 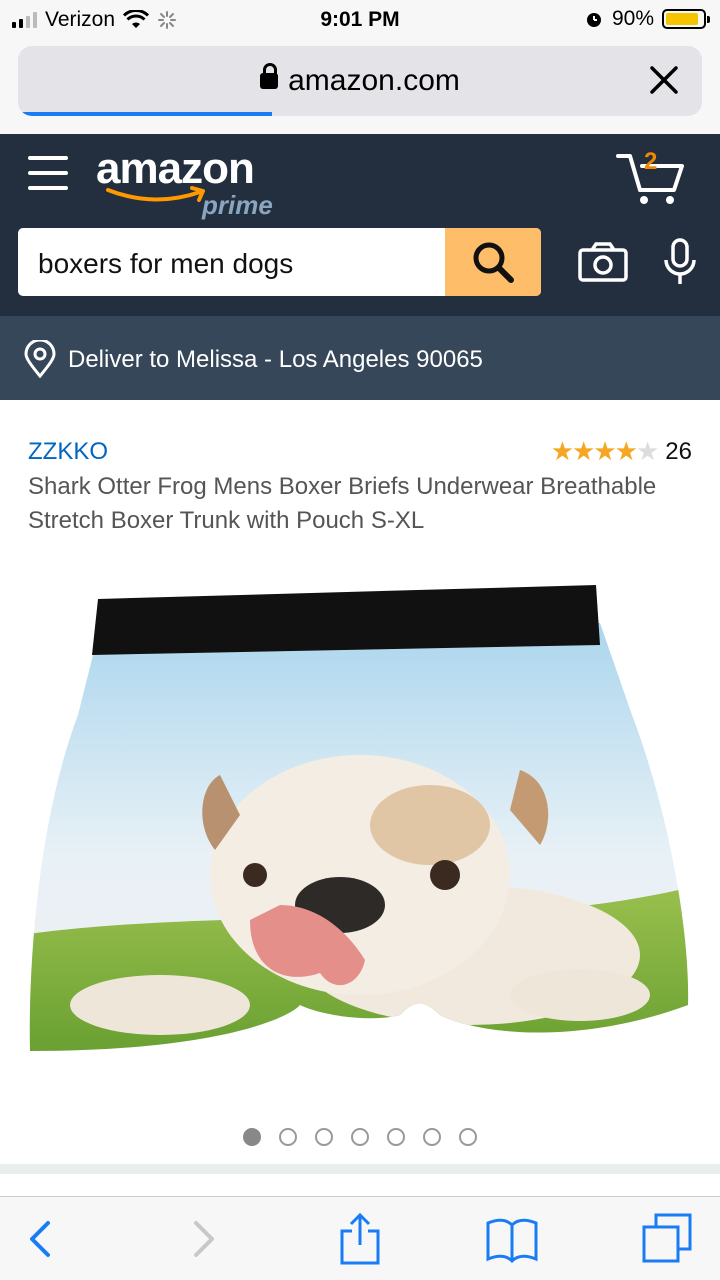 What do you see at coordinates (269, 76) in the screenshot?
I see `lock-icon` at bounding box center [269, 76].